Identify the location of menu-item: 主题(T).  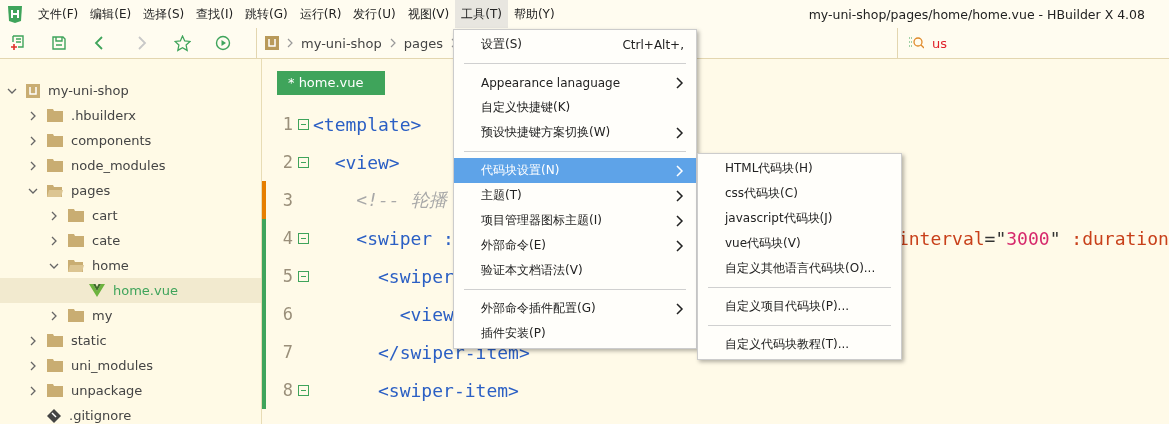
(575, 195).